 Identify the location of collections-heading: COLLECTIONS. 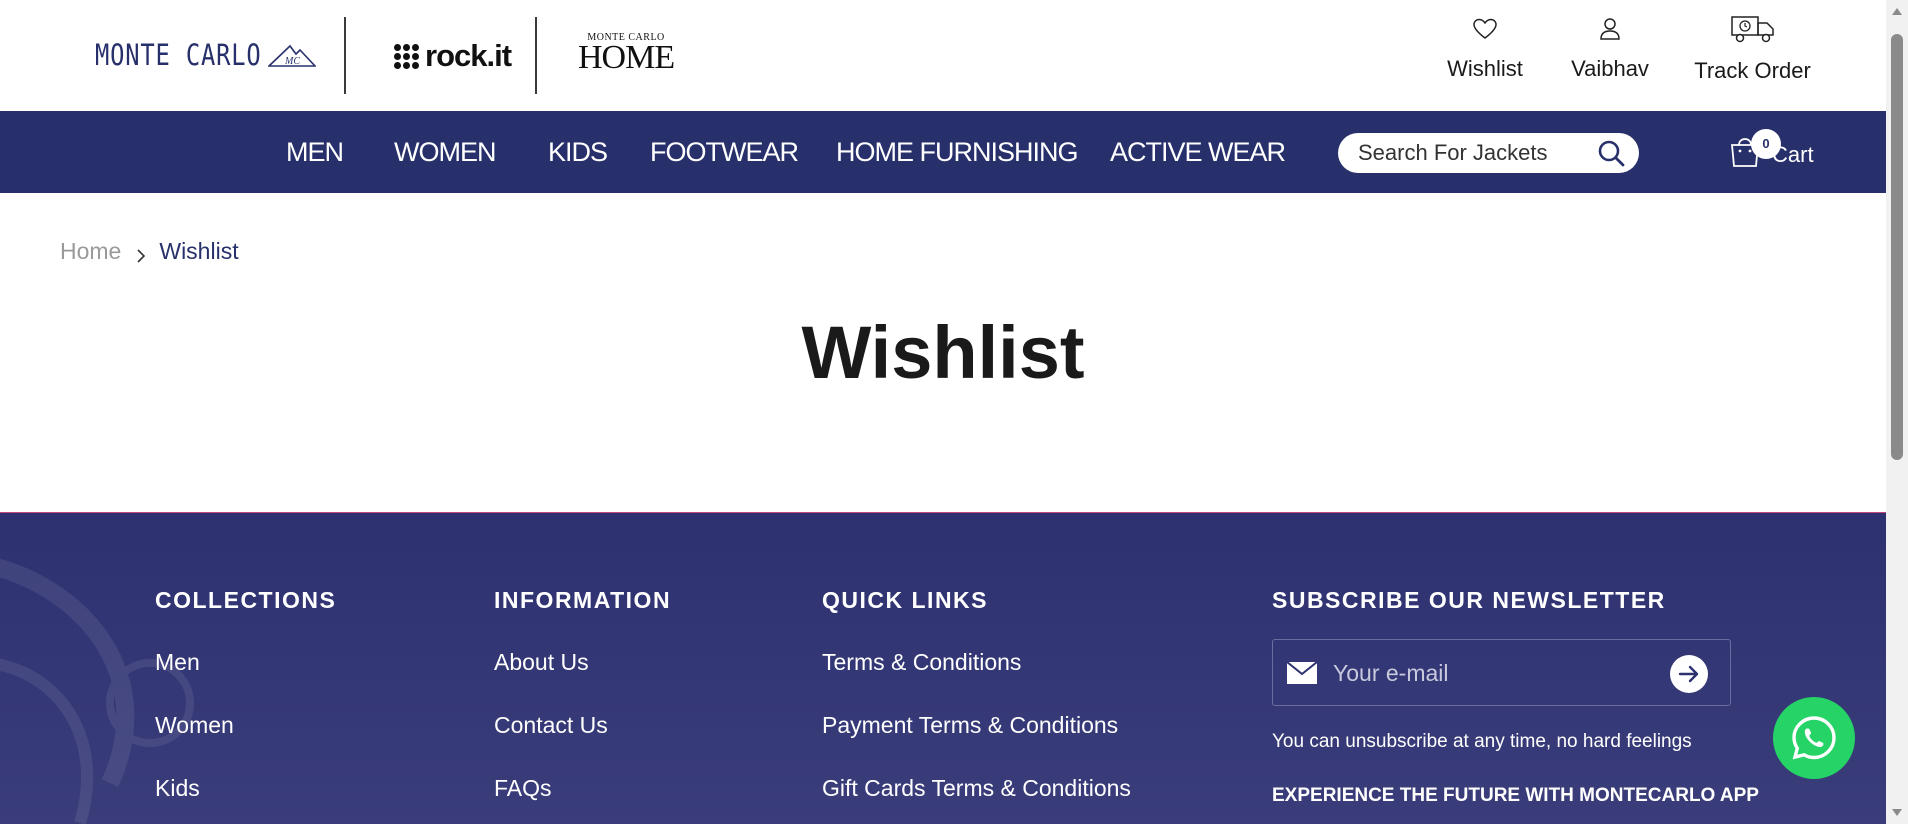
(246, 600).